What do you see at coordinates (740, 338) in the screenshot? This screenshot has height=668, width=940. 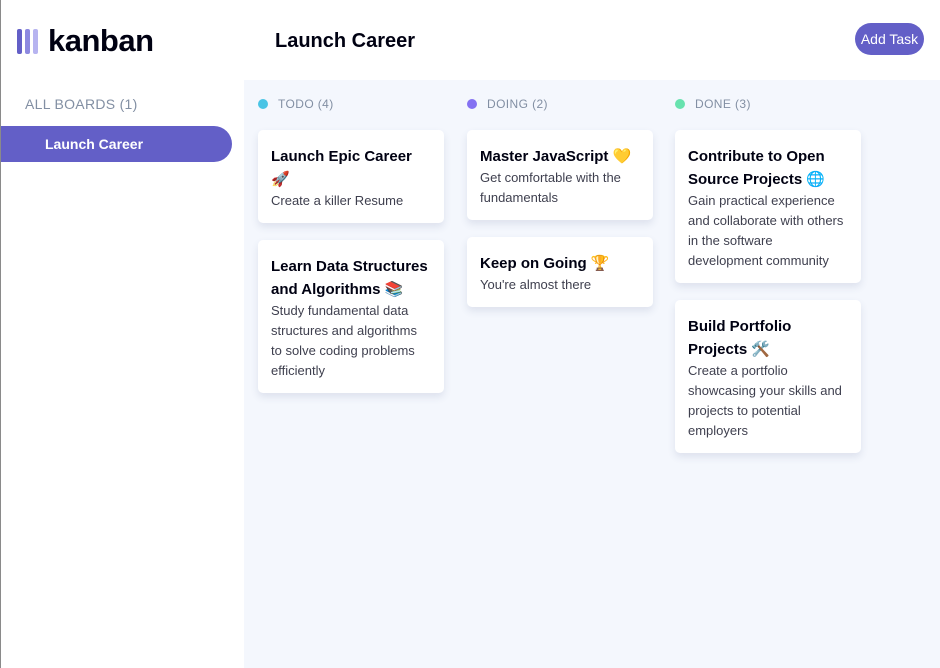 I see `task-title: Build Portfolio Projects 🛠️` at bounding box center [740, 338].